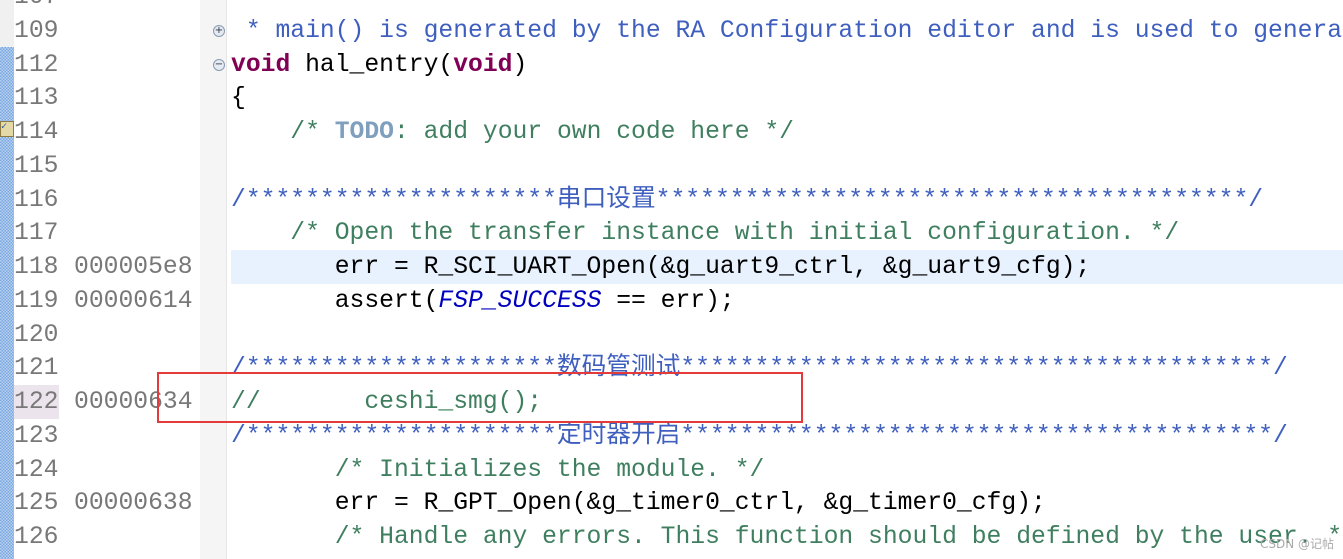  What do you see at coordinates (36, 435) in the screenshot?
I see `line-number: 123` at bounding box center [36, 435].